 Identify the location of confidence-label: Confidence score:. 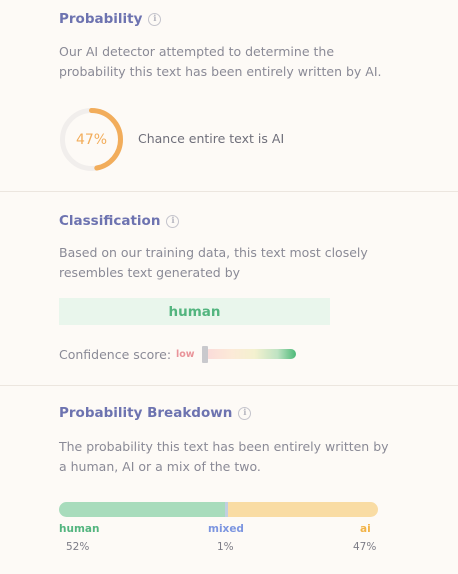
(115, 354).